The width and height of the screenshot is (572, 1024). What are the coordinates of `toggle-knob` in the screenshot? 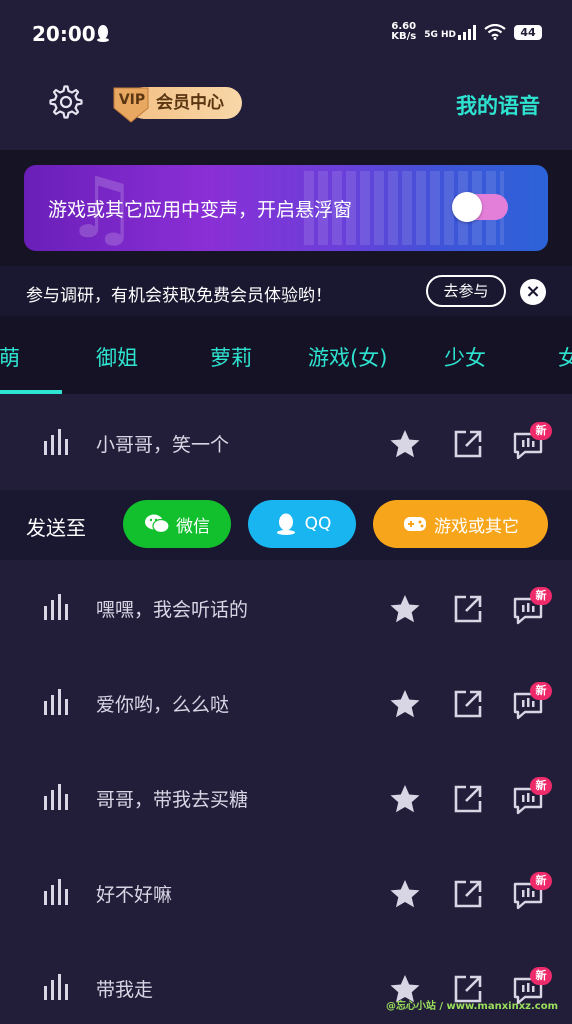 It's located at (467, 207).